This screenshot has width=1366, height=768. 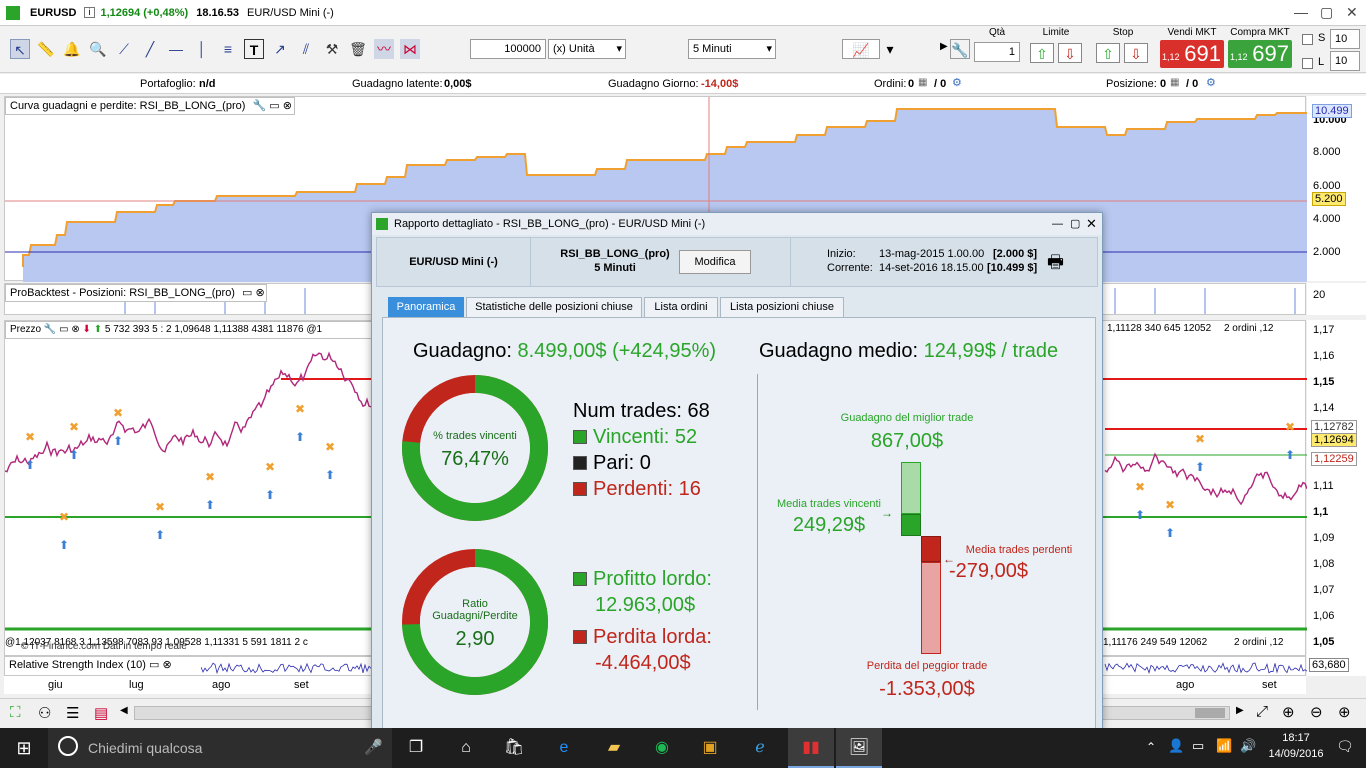 What do you see at coordinates (332, 49) in the screenshot?
I see `tools-icon: ⚒` at bounding box center [332, 49].